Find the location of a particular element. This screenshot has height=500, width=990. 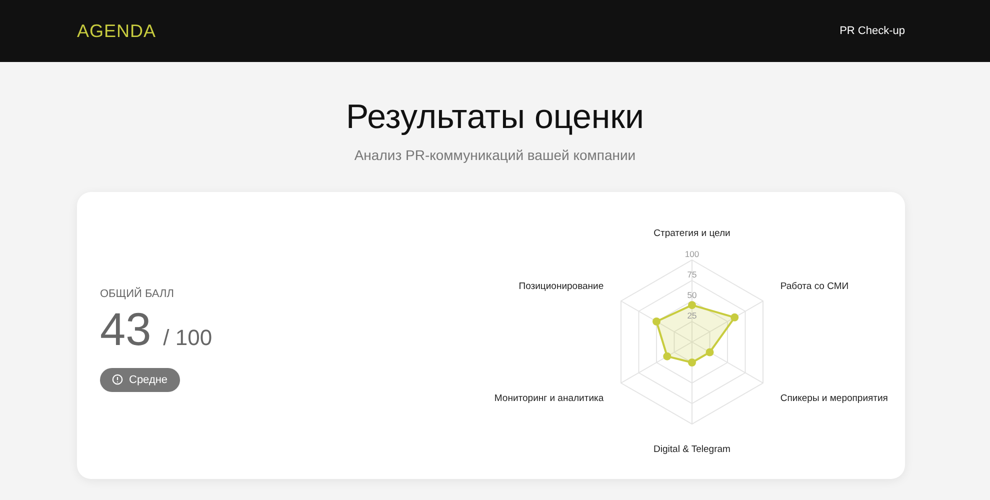

nav-link: PR Check-up is located at coordinates (872, 31).